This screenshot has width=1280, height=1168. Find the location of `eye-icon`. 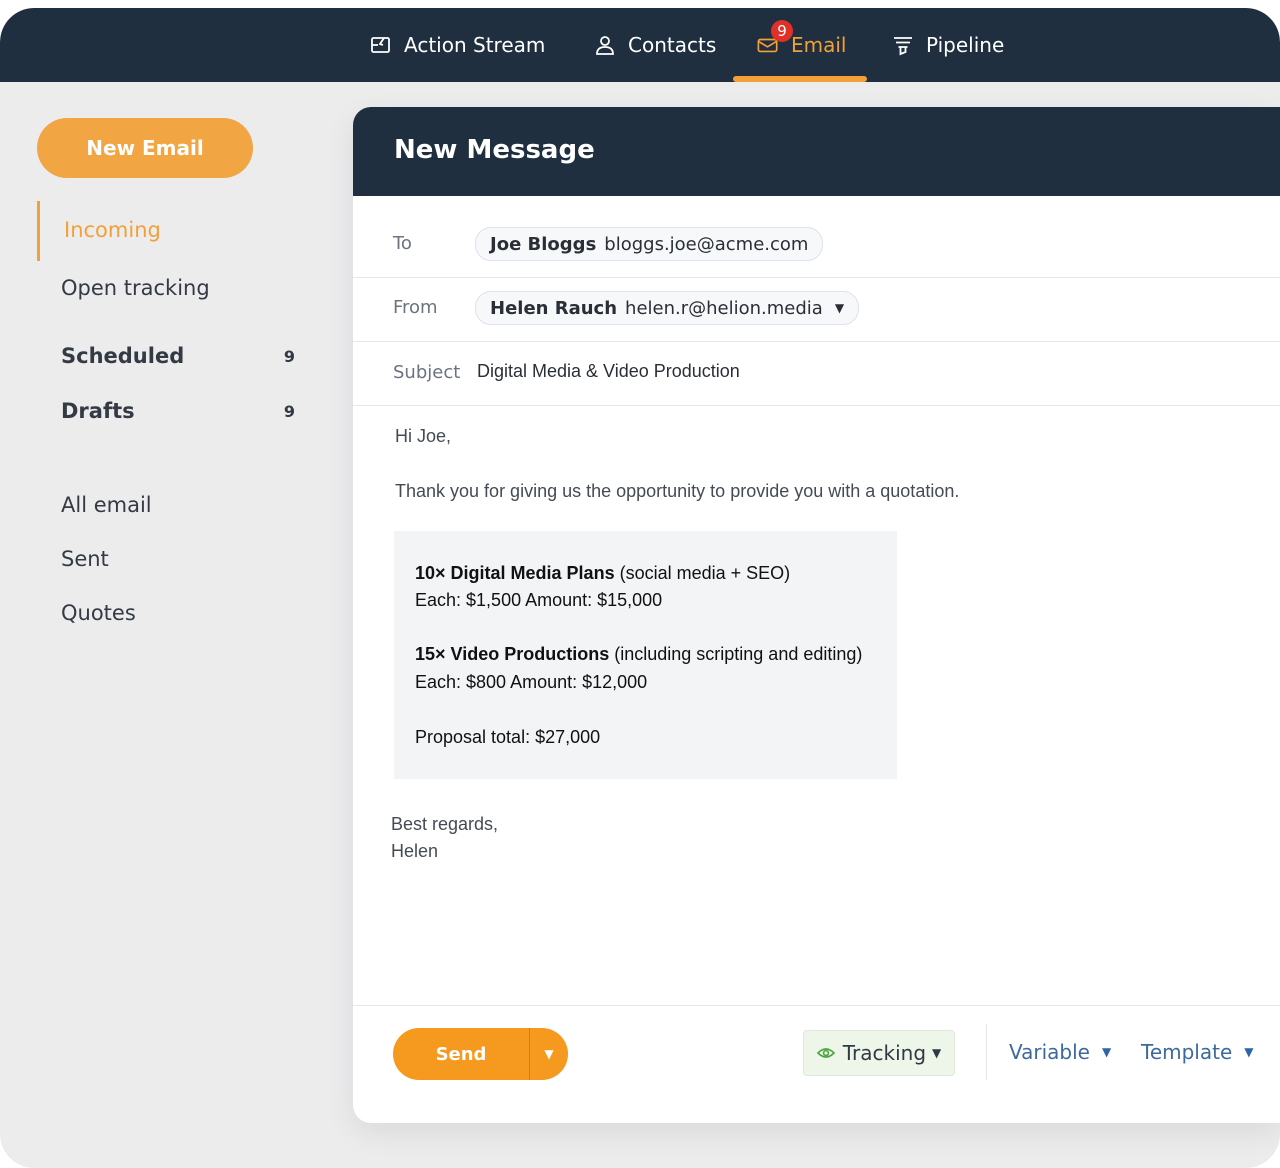

eye-icon is located at coordinates (825, 1053).